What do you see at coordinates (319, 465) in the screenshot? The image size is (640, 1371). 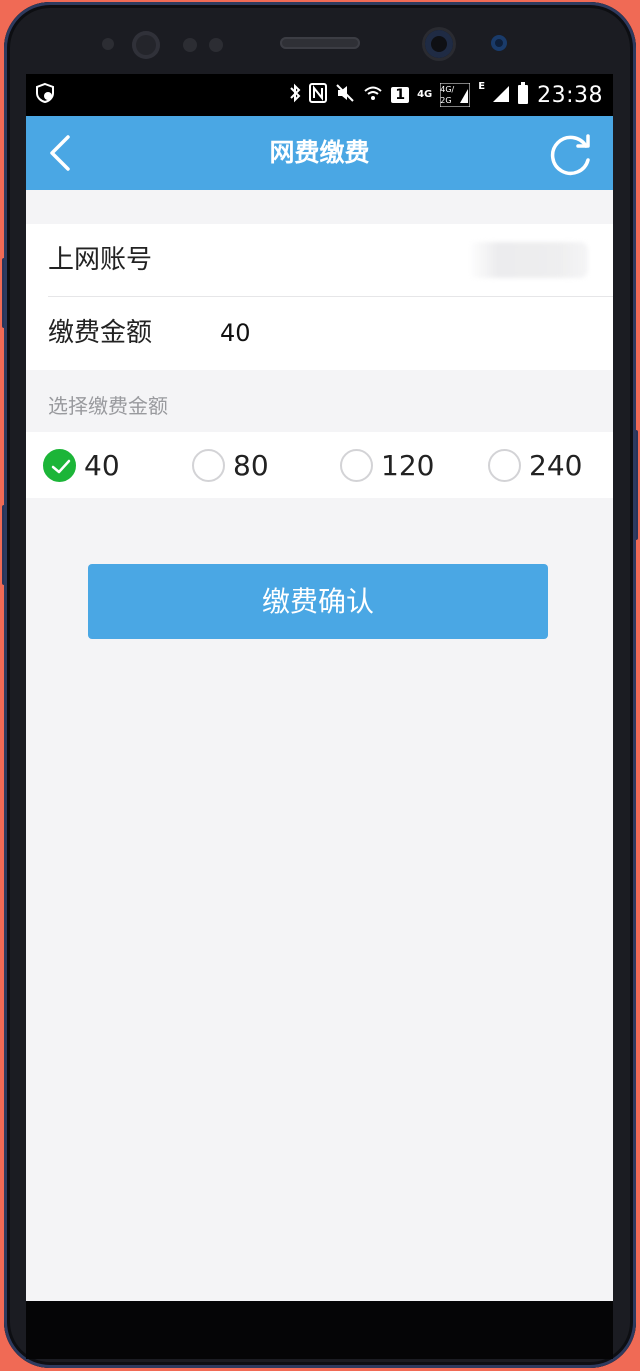 I see `amount-options: 40 80 120 240` at bounding box center [319, 465].